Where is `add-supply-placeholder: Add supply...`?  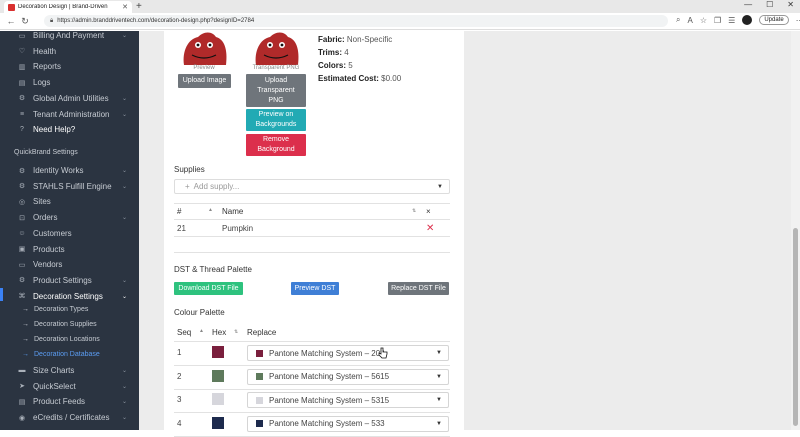 add-supply-placeholder: Add supply... is located at coordinates (216, 186).